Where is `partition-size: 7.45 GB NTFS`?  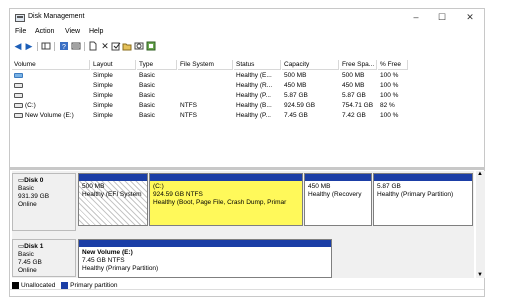 partition-size: 7.45 GB NTFS is located at coordinates (103, 260).